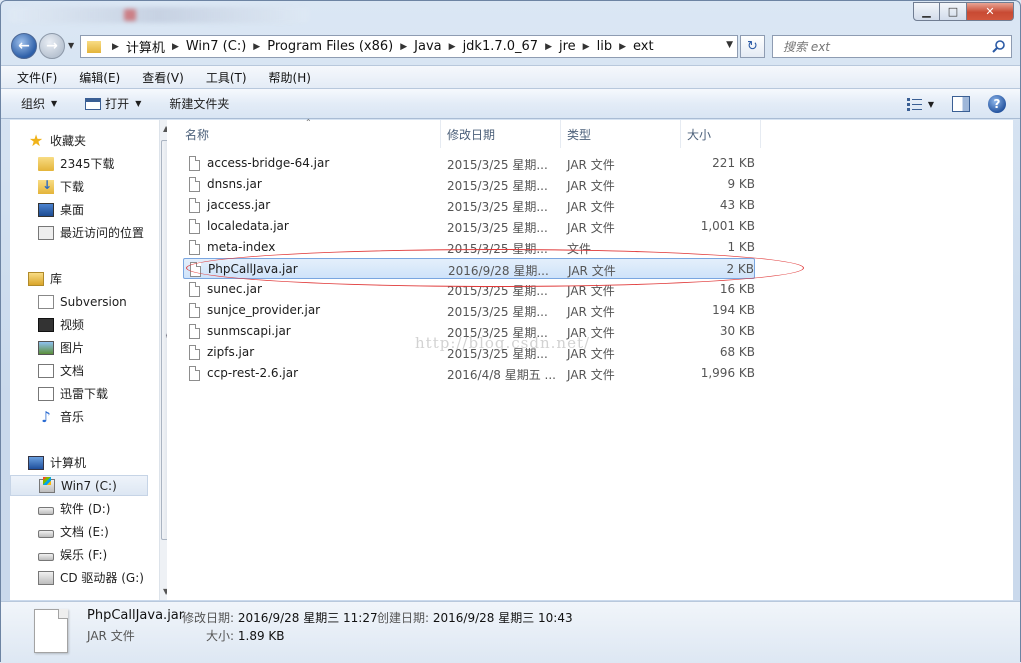 The height and width of the screenshot is (663, 1021). I want to click on sidebar-item-drive-f: 娱乐 (F:), so click(58, 554).